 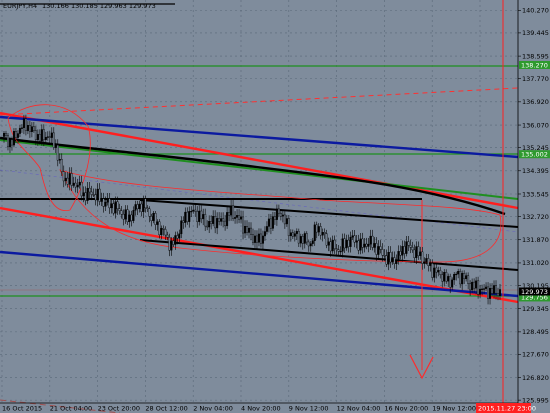 What do you see at coordinates (535, 355) in the screenshot?
I see `price-tick-label: 127.670` at bounding box center [535, 355].